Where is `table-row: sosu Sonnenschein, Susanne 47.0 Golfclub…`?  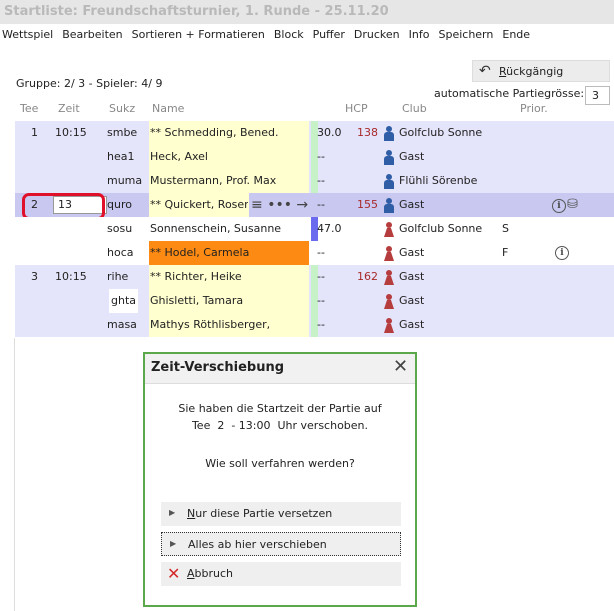 table-row: sosu Sonnenschein, Susanne 47.0 Golfclub… is located at coordinates (314, 229).